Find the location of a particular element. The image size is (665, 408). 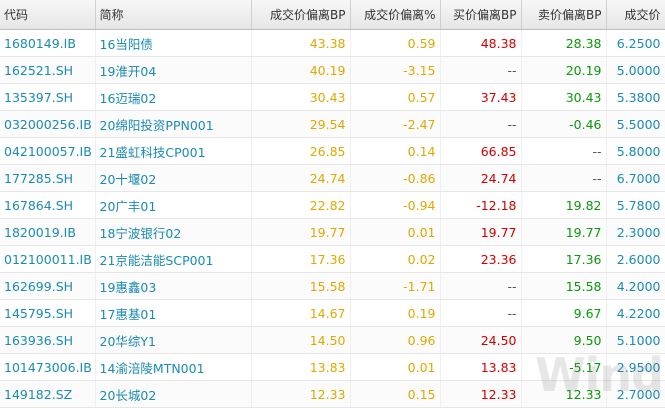

cell-deal-pct: 0.01 is located at coordinates (395, 367).